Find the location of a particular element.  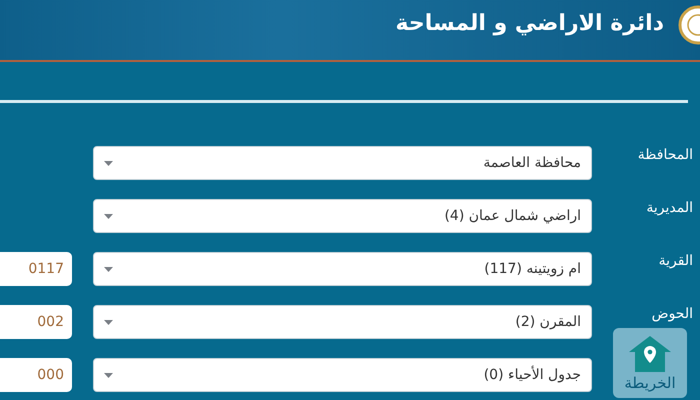

dropdown: المقرن (2) is located at coordinates (342, 322).